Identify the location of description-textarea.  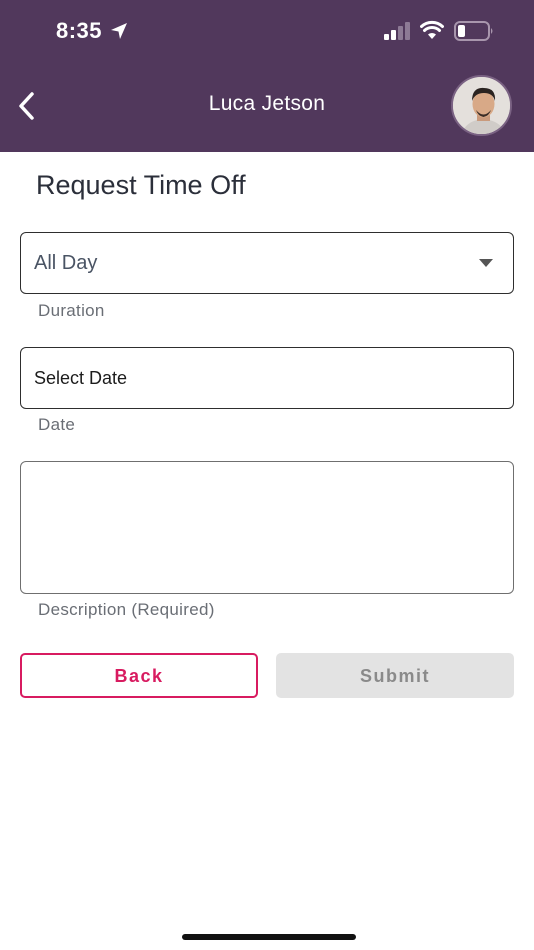
(267, 527).